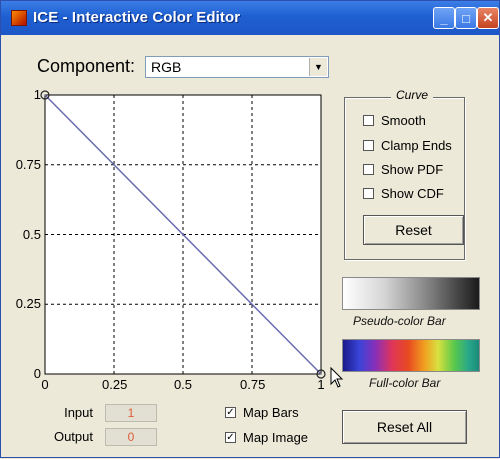 This screenshot has width=500, height=459. Describe the element at coordinates (230, 412) in the screenshot. I see `map-bars-checkbox-box: ✓` at that location.